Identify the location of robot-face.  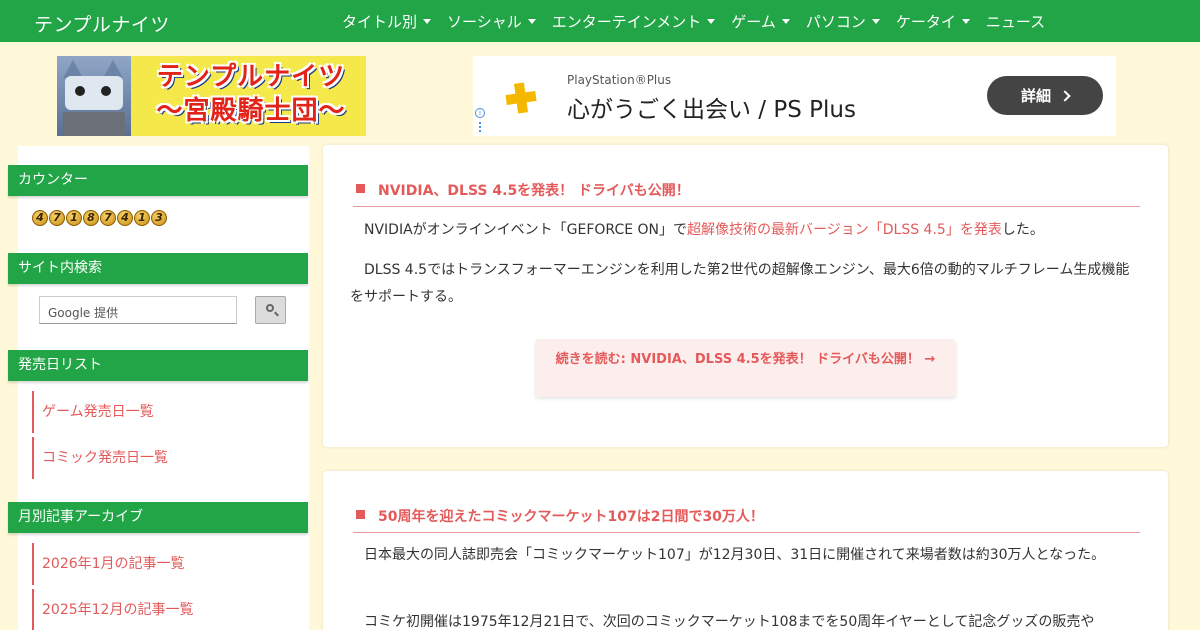
(94, 93).